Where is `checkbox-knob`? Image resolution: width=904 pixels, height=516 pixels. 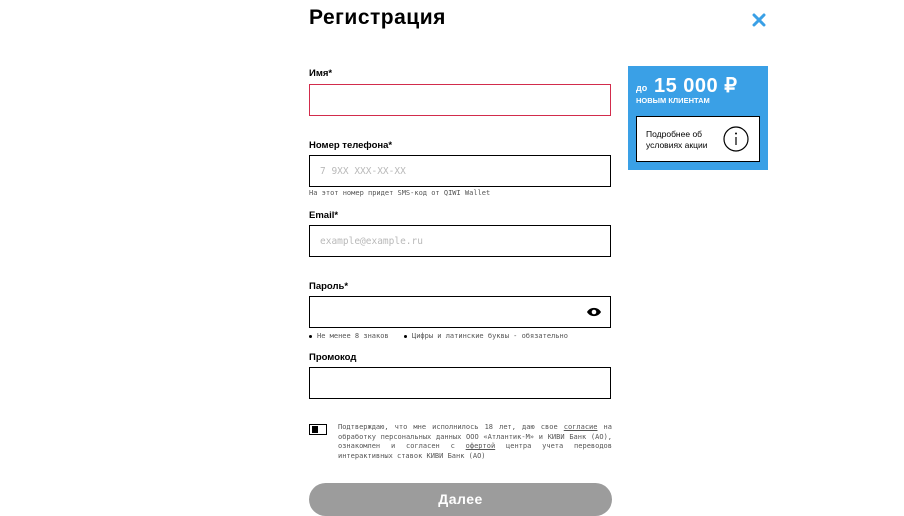 checkbox-knob is located at coordinates (315, 429).